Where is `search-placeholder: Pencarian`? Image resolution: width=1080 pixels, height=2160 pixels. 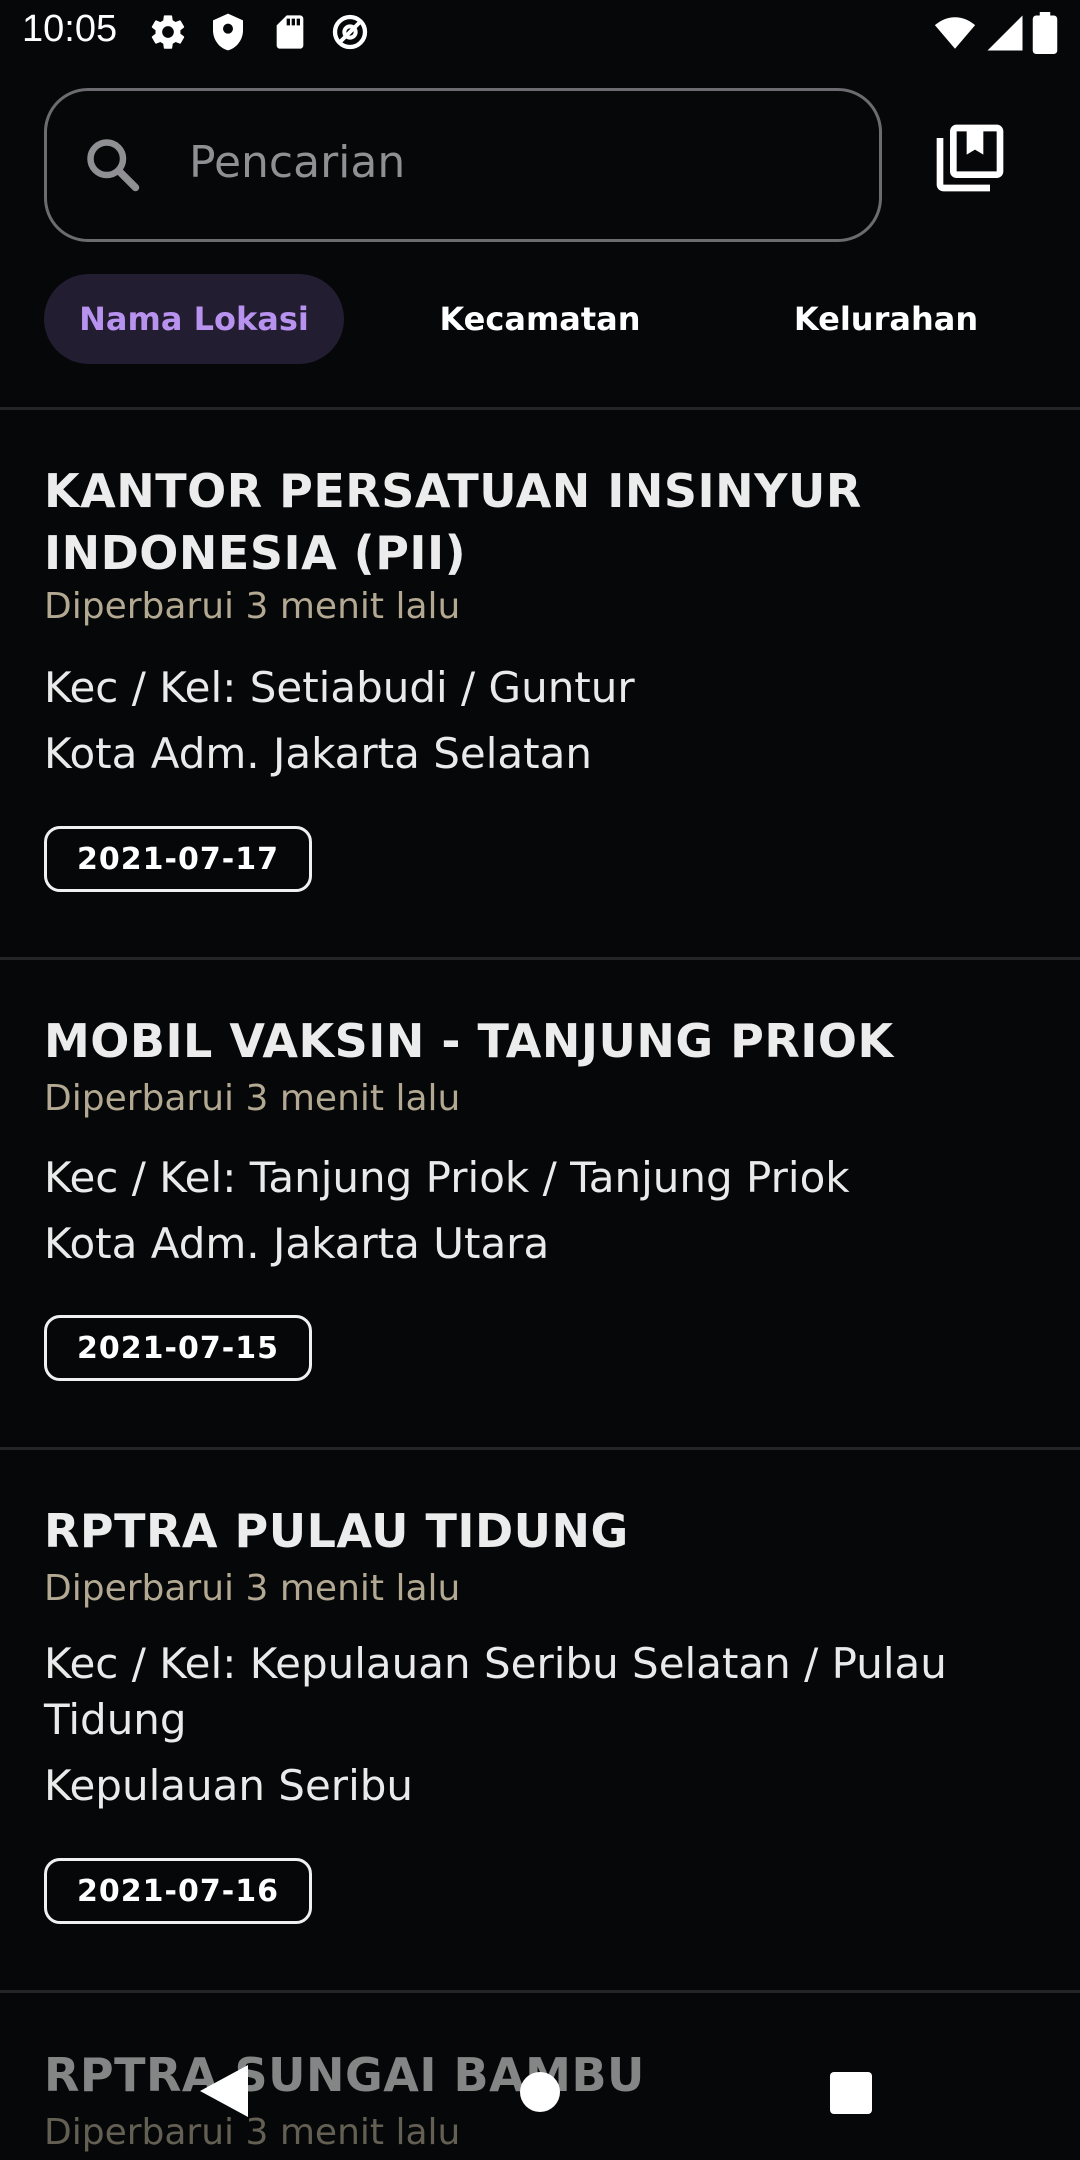 search-placeholder: Pencarian is located at coordinates (297, 162).